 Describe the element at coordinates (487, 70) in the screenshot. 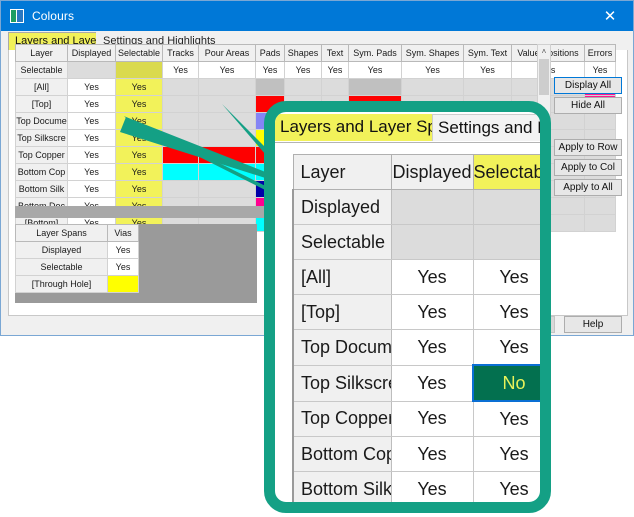

I see `cell-sym-text: Yes` at that location.